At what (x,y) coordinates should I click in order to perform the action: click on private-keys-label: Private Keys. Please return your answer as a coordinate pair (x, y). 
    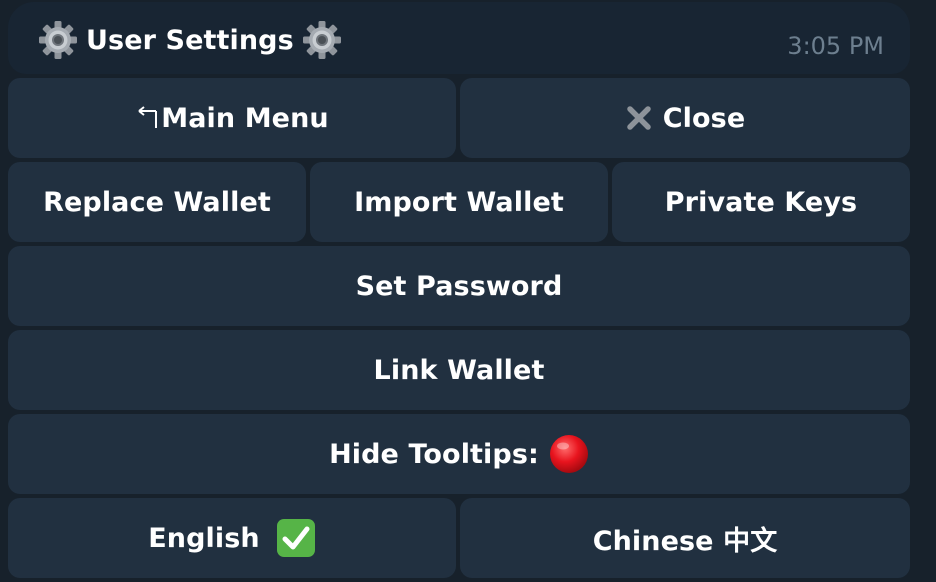
    Looking at the image, I should click on (761, 202).